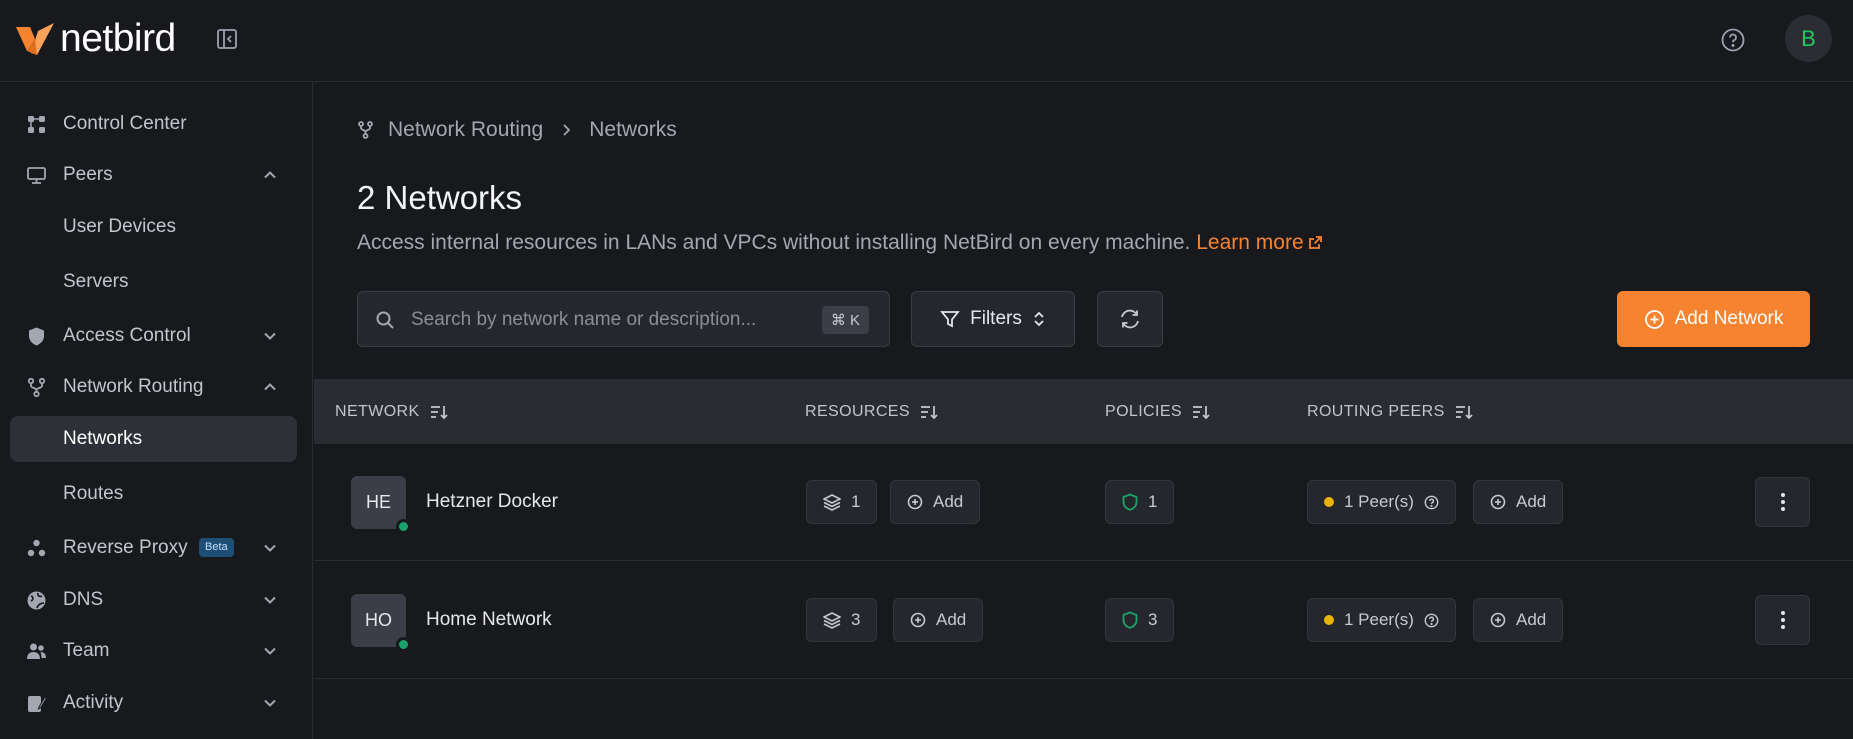 This screenshot has height=739, width=1853. I want to click on sidebar-item-label: Servers, so click(96, 281).